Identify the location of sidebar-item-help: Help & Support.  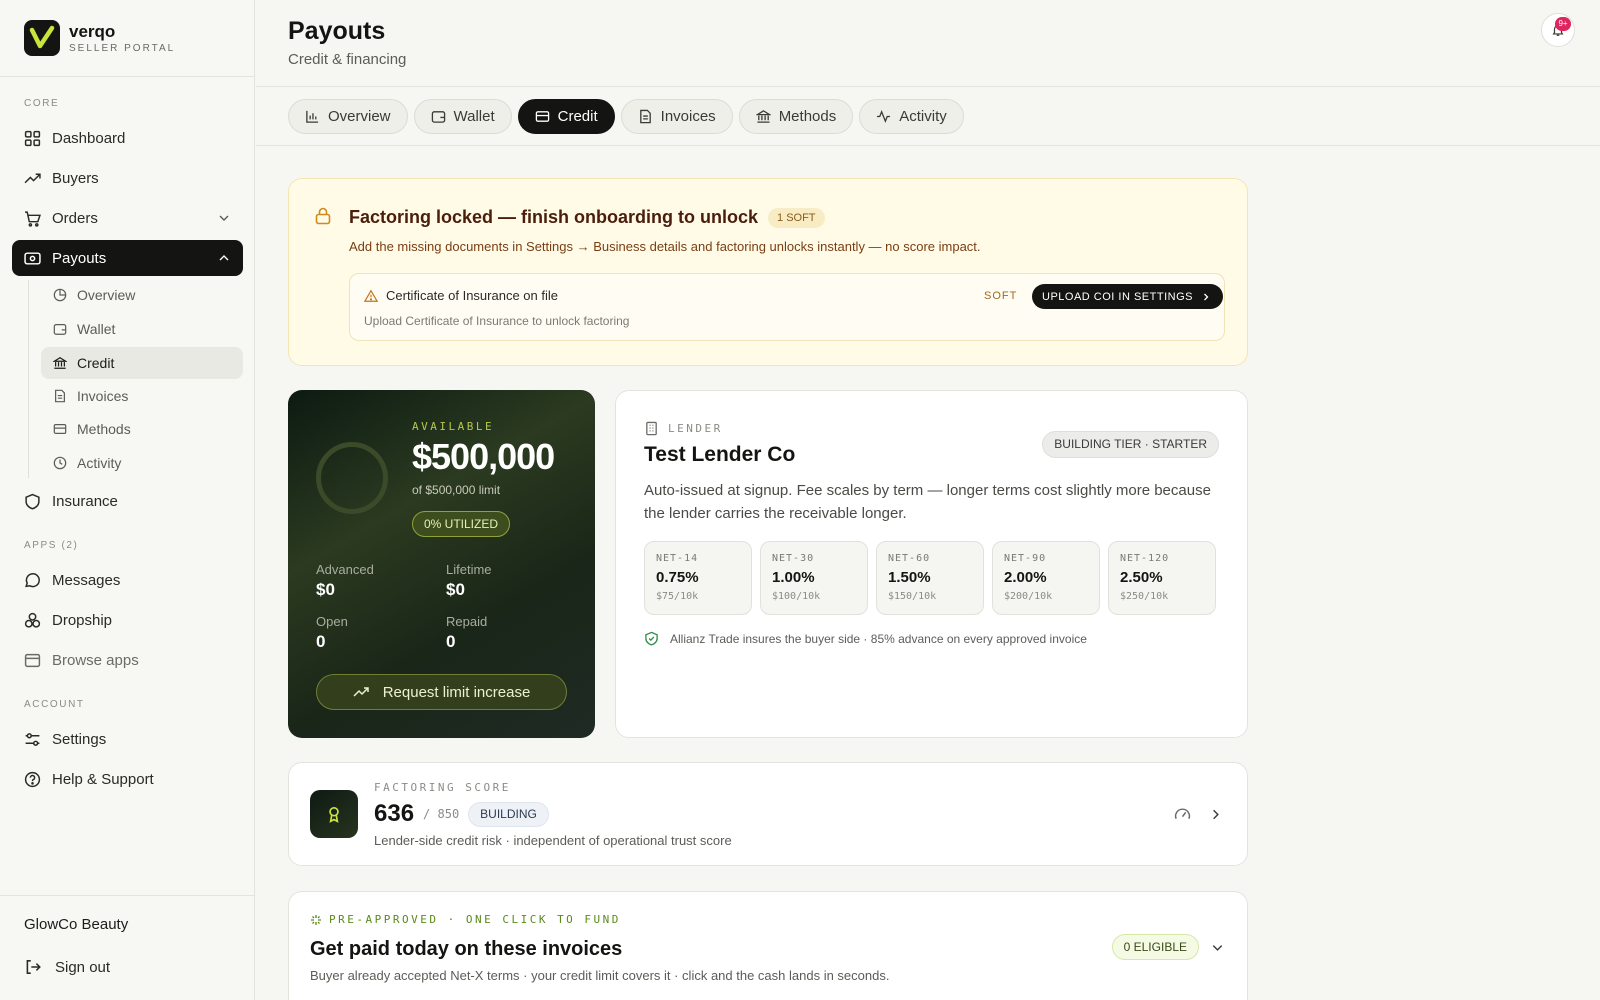
(127, 779).